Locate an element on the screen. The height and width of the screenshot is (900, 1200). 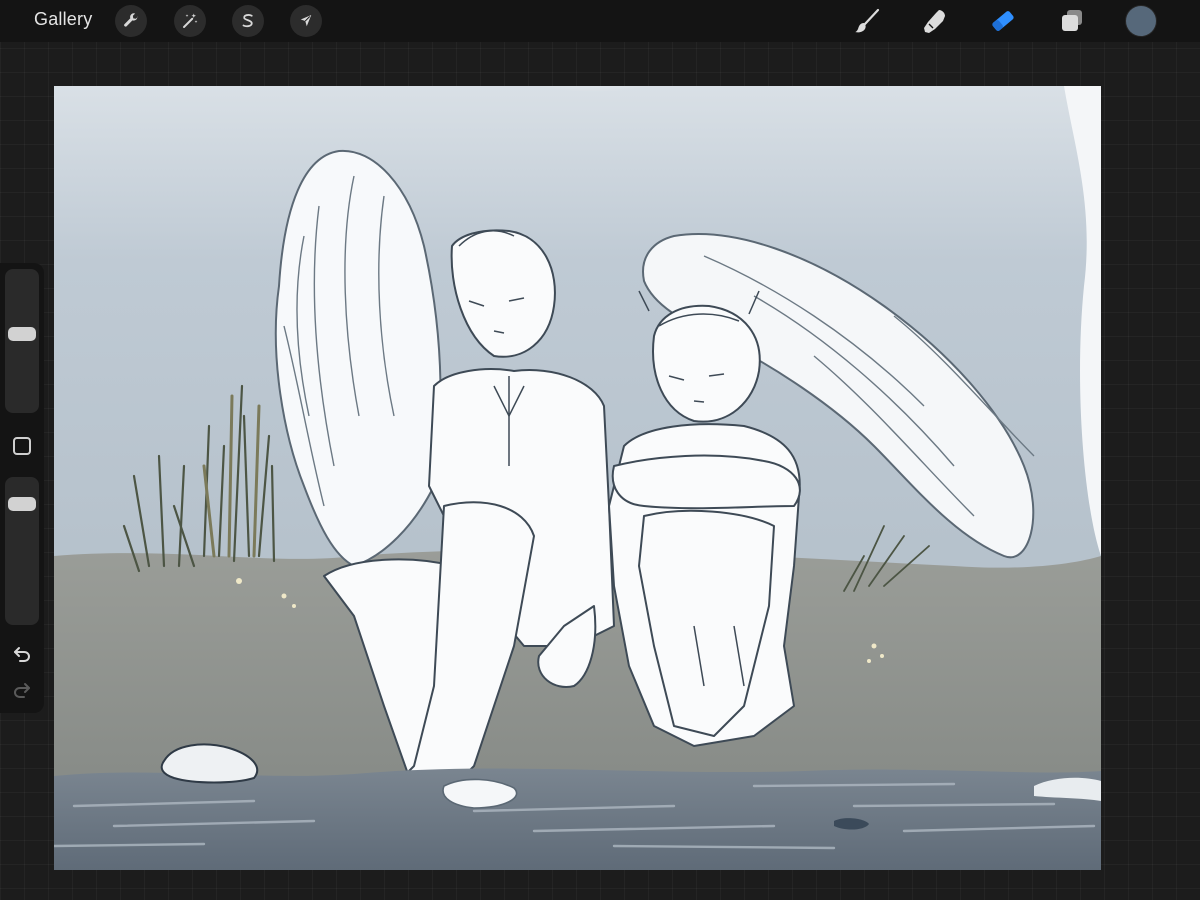
actions-button is located at coordinates (131, 21).